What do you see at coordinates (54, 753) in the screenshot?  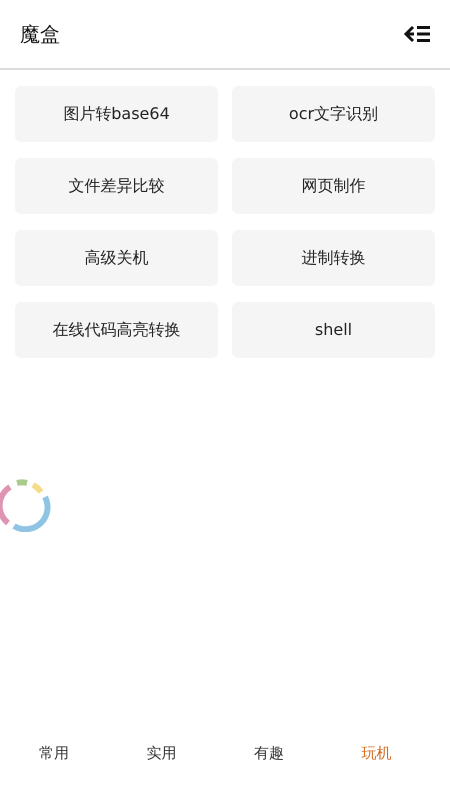 I see `nav-tab: 常用` at bounding box center [54, 753].